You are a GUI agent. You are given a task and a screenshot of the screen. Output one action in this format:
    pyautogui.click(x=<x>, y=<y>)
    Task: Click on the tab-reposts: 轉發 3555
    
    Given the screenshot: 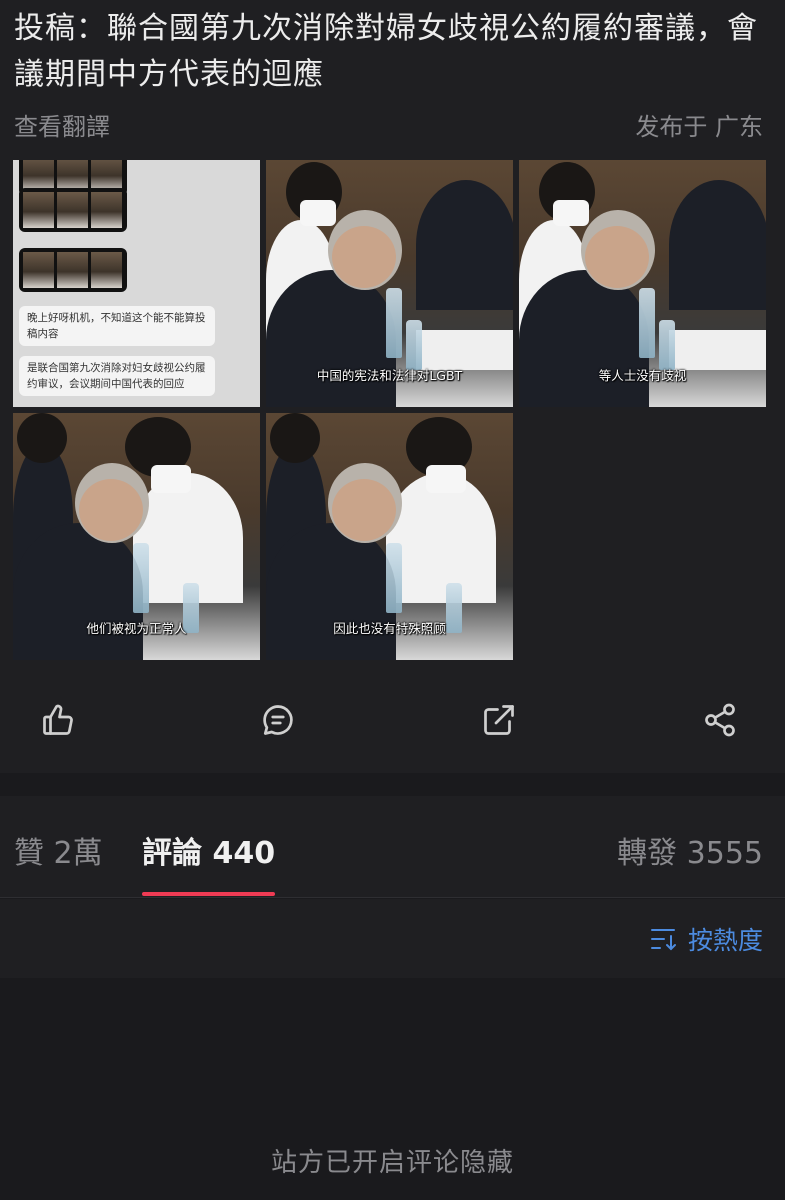 What is the action you would take?
    pyautogui.click(x=690, y=850)
    